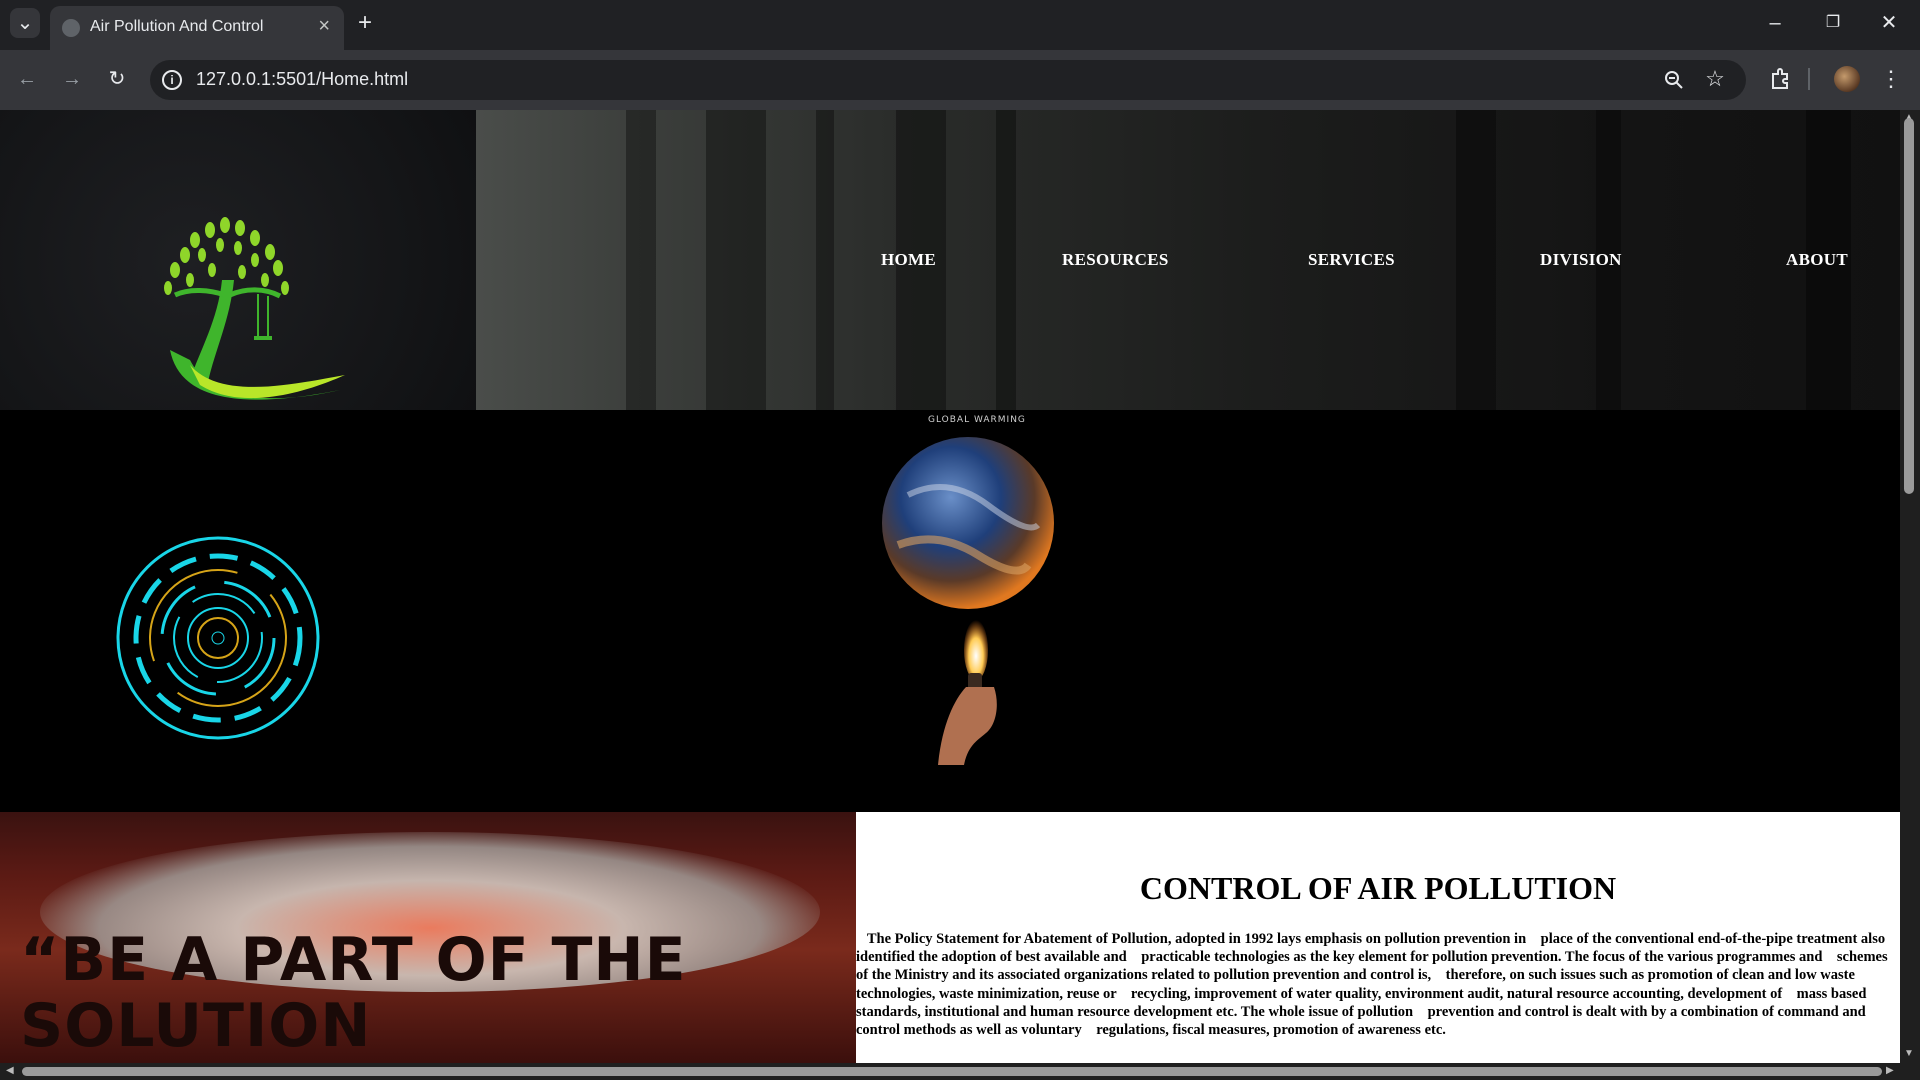 The width and height of the screenshot is (1920, 1080). What do you see at coordinates (1775, 23) in the screenshot?
I see `minimize-icon: –` at bounding box center [1775, 23].